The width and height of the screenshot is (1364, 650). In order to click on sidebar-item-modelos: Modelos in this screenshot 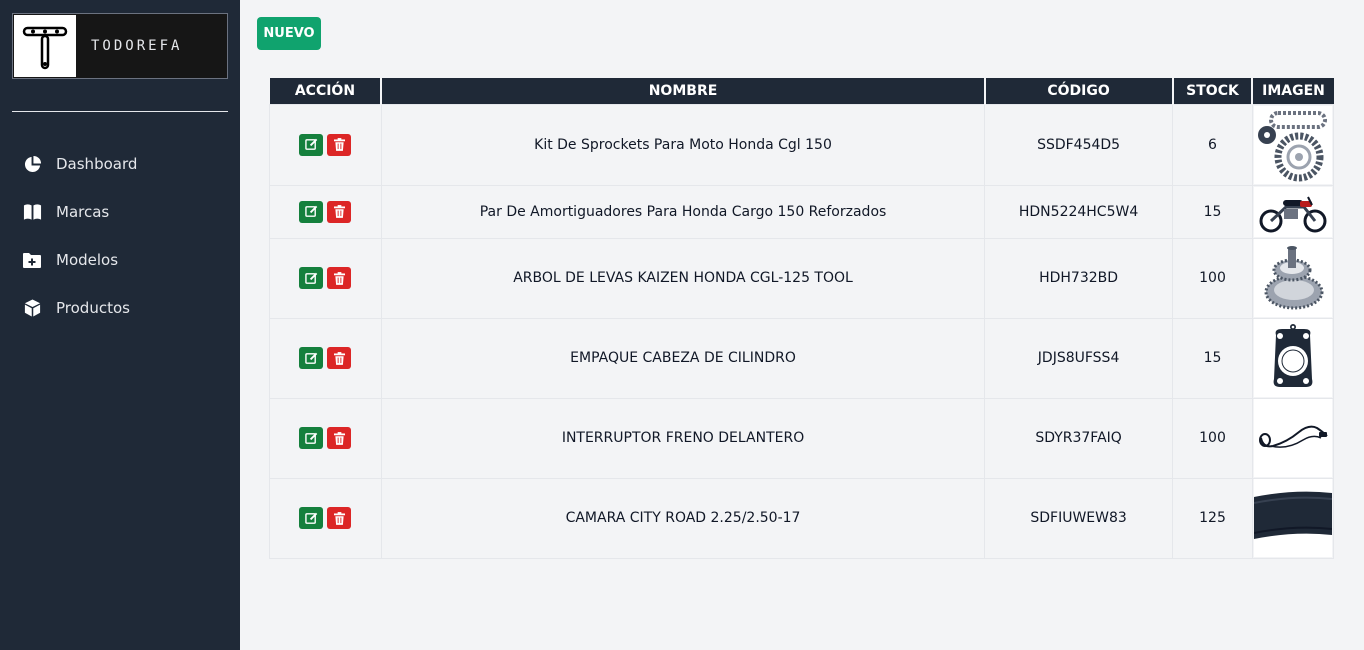, I will do `click(120, 260)`.